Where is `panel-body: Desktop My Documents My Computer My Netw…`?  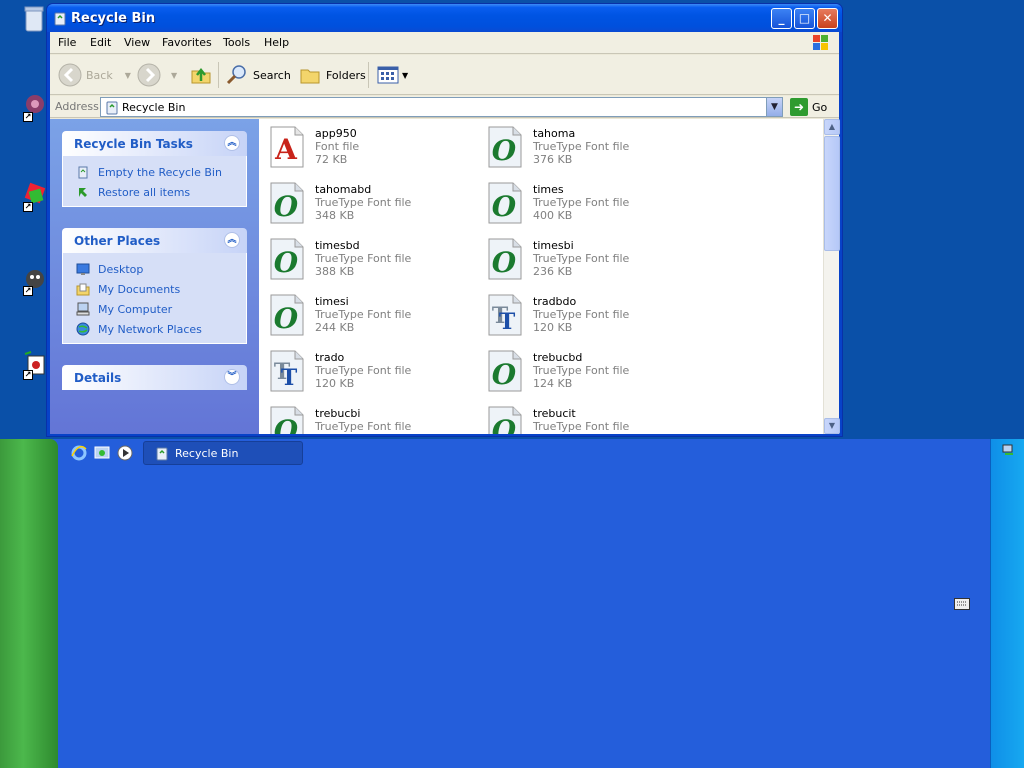
panel-body: Desktop My Documents My Computer My Netw… is located at coordinates (154, 298).